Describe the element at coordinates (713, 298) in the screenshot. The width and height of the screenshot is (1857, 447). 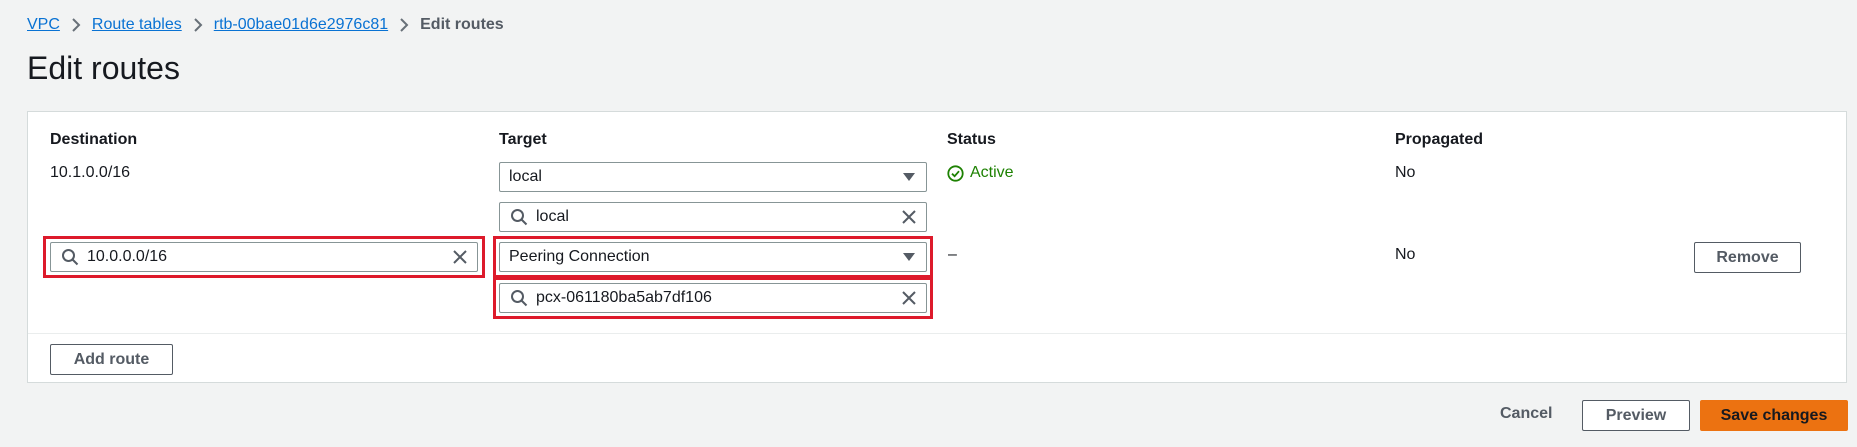
I see `highlight-target-search` at that location.